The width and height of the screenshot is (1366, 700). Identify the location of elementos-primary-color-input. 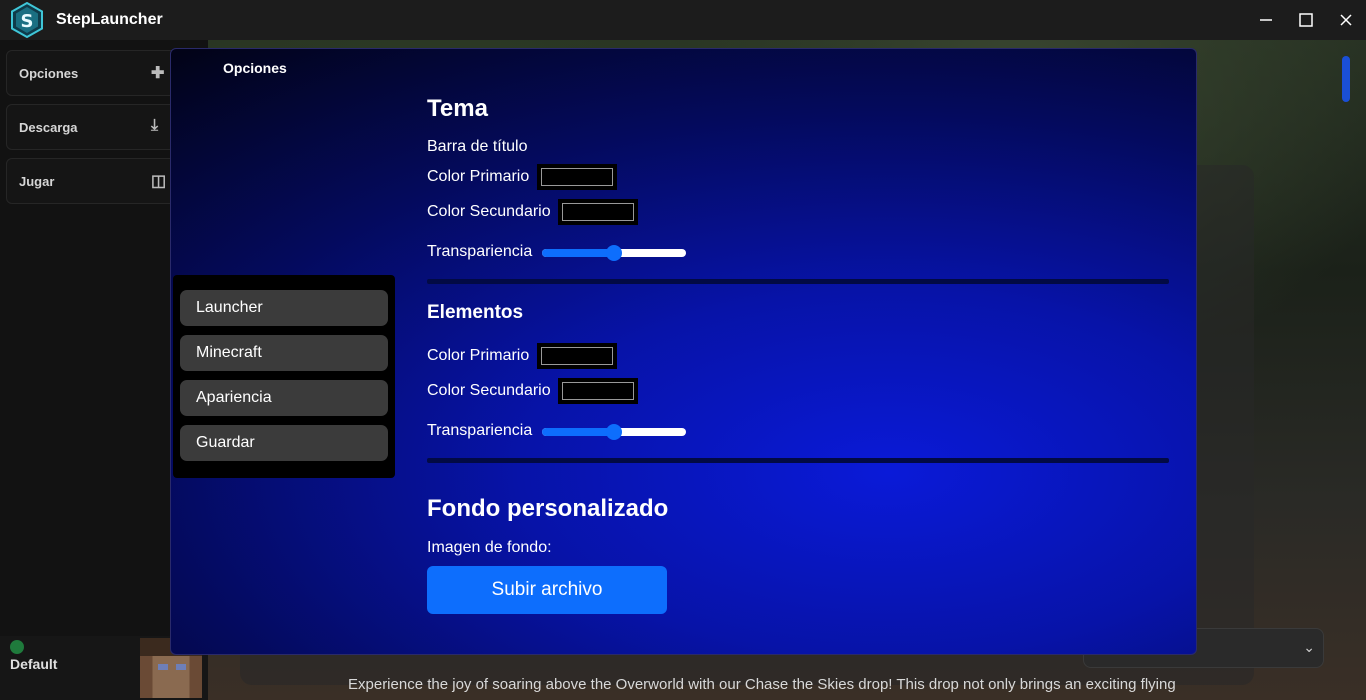
(577, 356).